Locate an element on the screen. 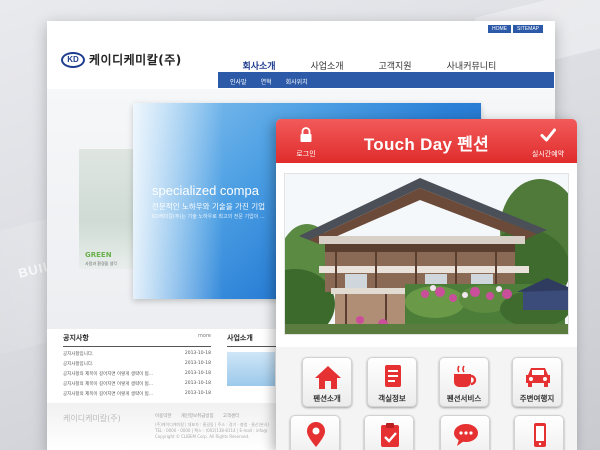 This screenshot has width=600, height=450. menu-label: 펜션서비스 is located at coordinates (464, 398).